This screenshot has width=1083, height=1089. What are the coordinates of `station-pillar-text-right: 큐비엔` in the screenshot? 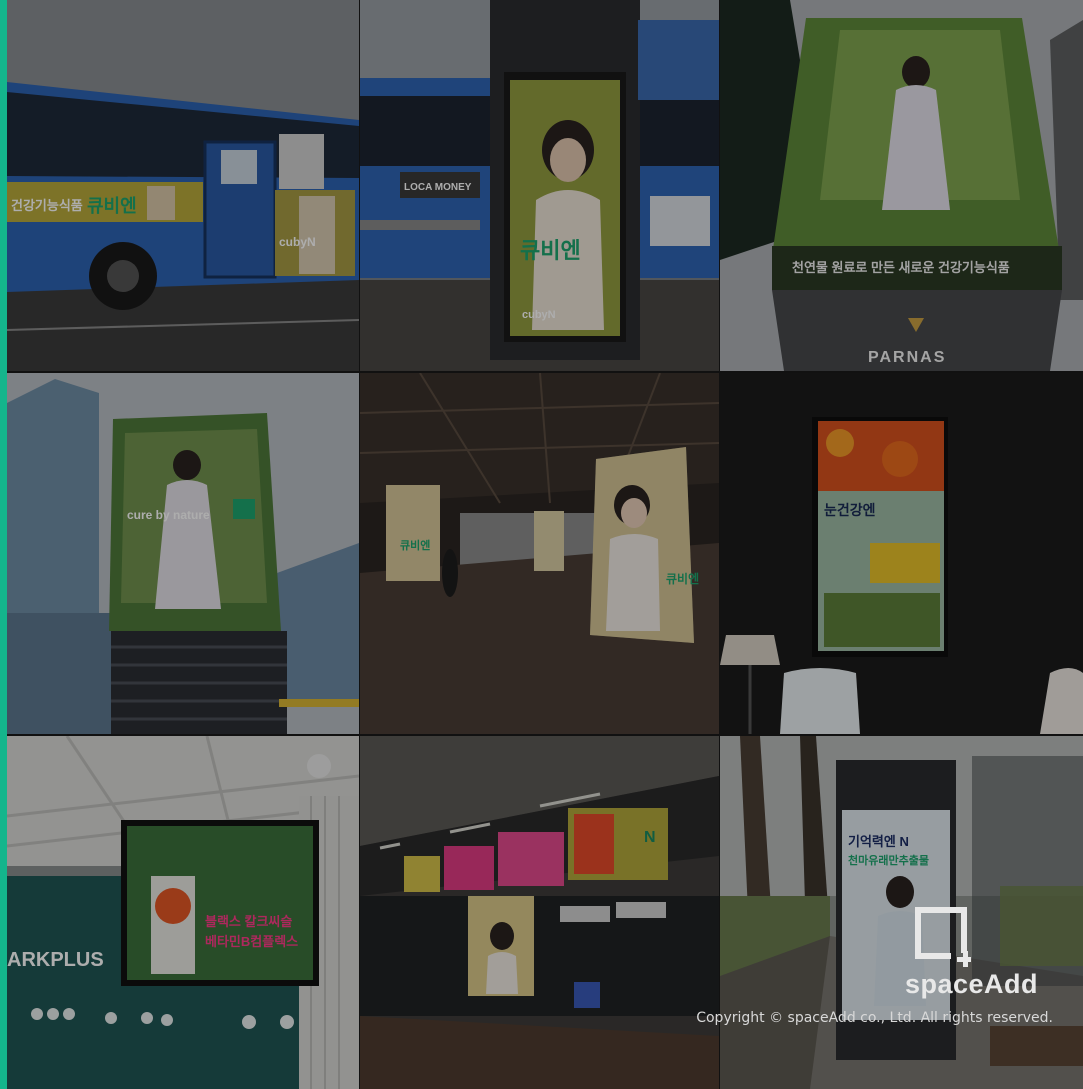 It's located at (682, 578).